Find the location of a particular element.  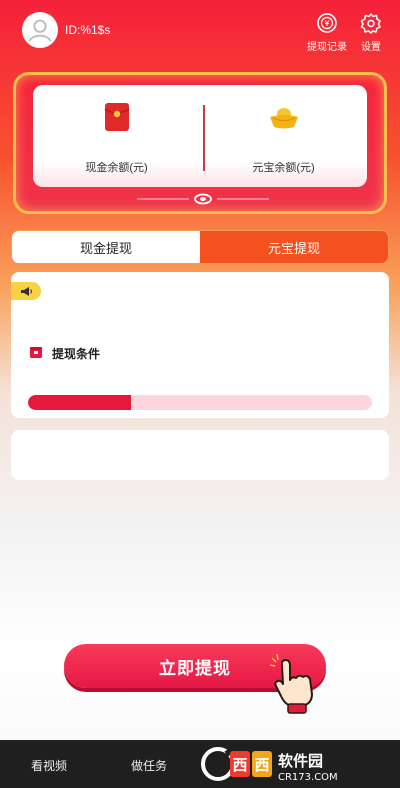

watermark-logo: 西西软件园CR173.COM is located at coordinates (269, 765).